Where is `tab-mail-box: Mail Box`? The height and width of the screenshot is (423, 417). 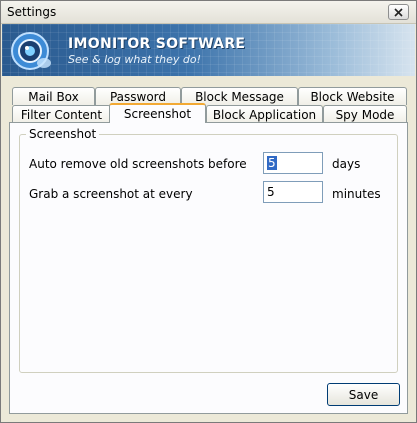
tab-mail-box: Mail Box is located at coordinates (53, 96).